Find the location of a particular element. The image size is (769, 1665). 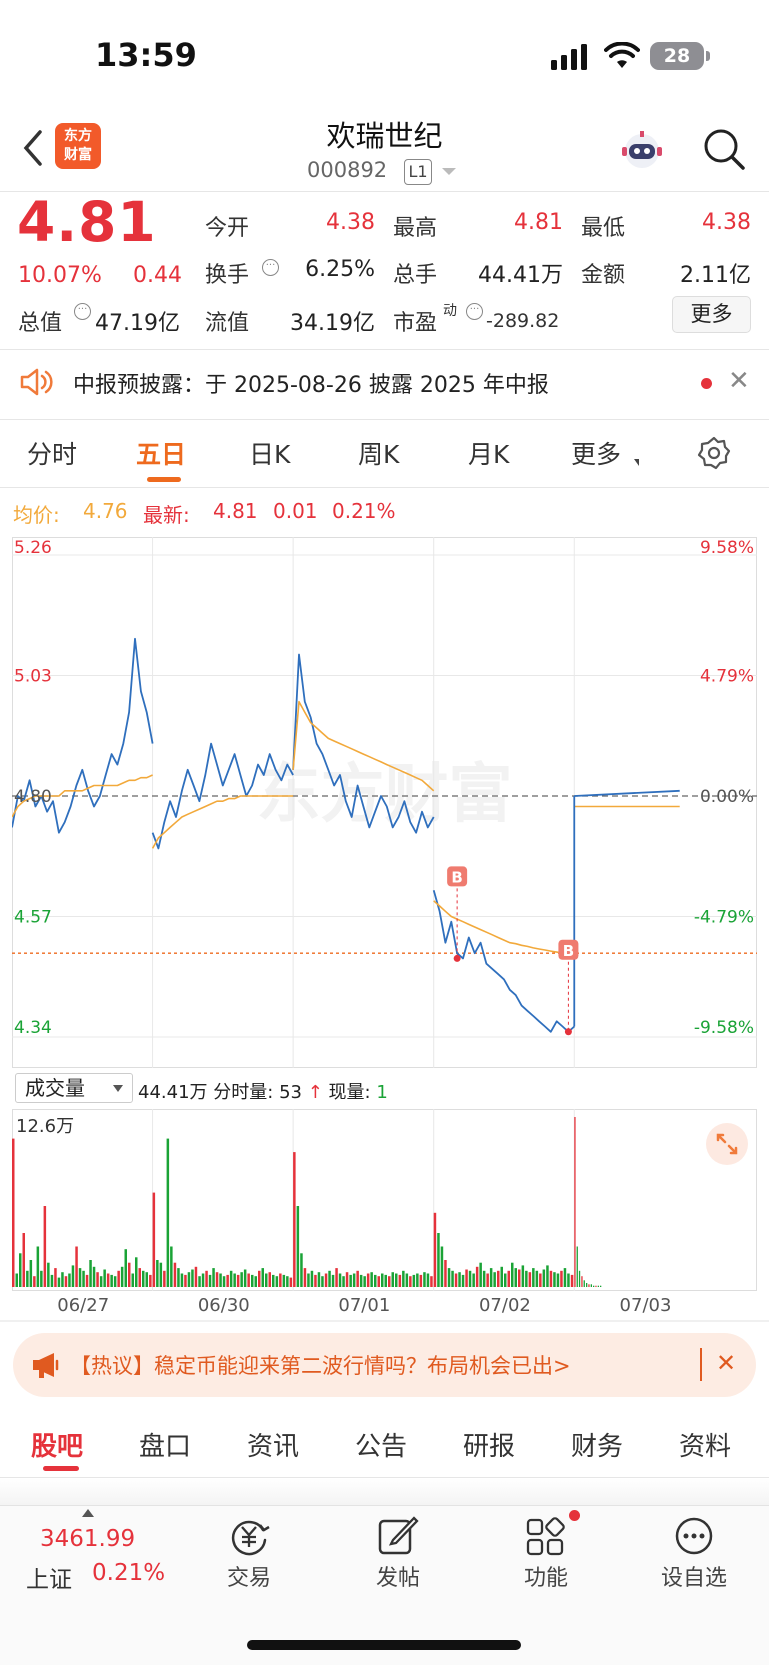

tab-research: 研报 is located at coordinates (489, 1444).